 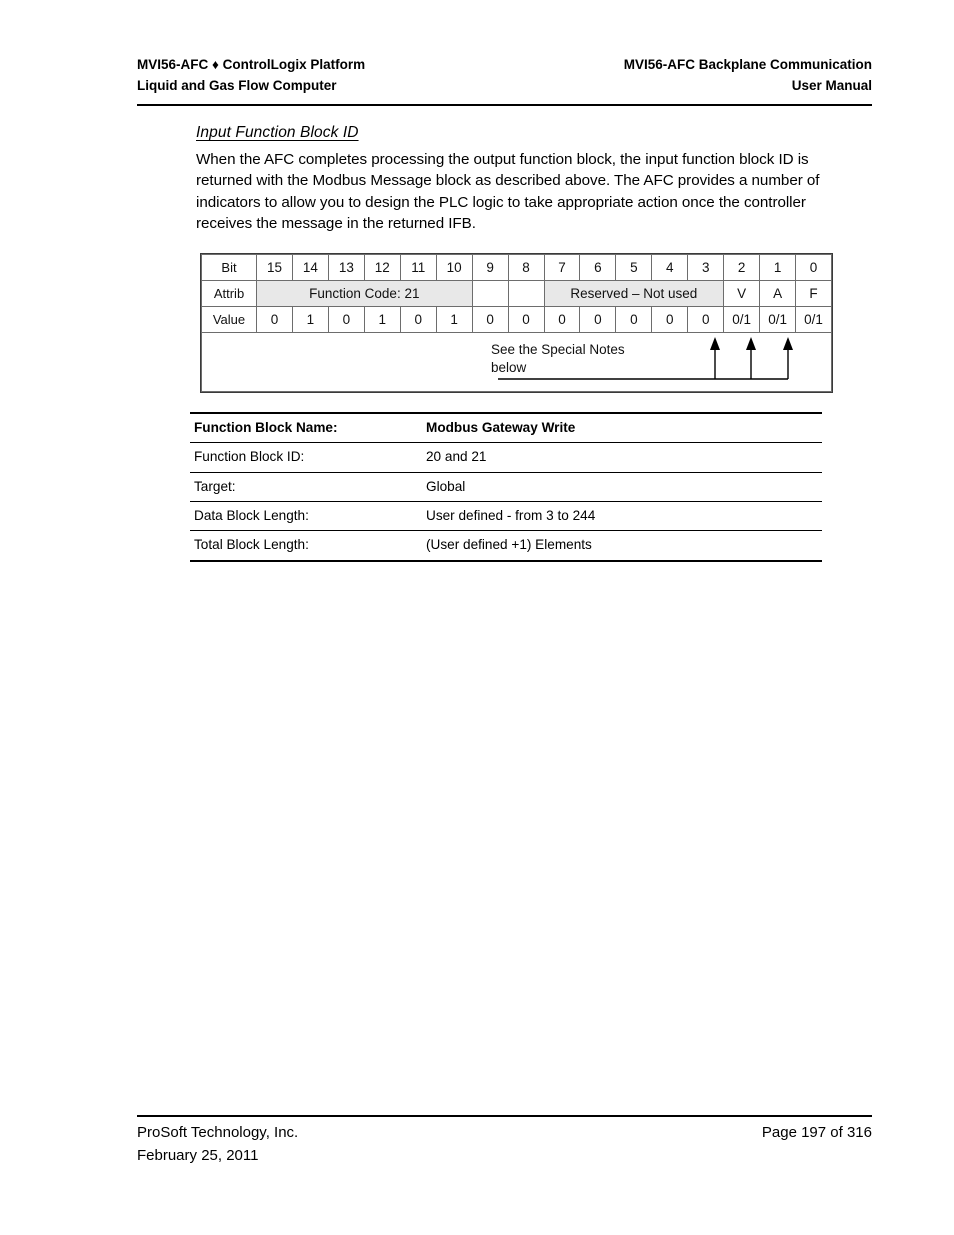 What do you see at coordinates (504, 1116) in the screenshot?
I see `footer-divider-rule` at bounding box center [504, 1116].